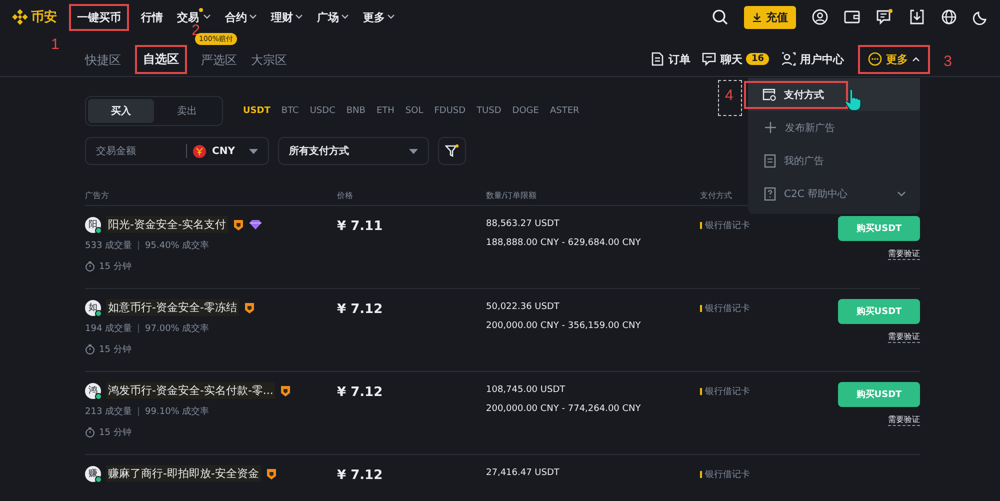 This screenshot has width=1000, height=501. What do you see at coordinates (93, 224) in the screenshot?
I see `avatar: 阳` at bounding box center [93, 224].